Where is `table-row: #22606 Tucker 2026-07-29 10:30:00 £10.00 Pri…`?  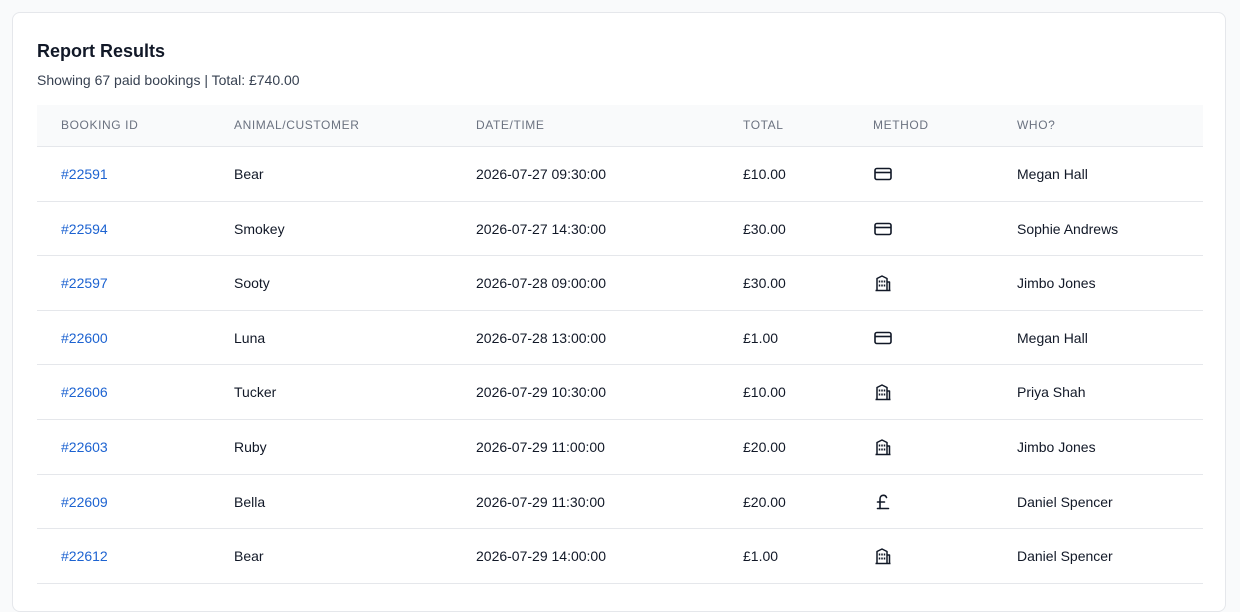 table-row: #22606 Tucker 2026-07-29 10:30:00 £10.00 Pri… is located at coordinates (620, 392).